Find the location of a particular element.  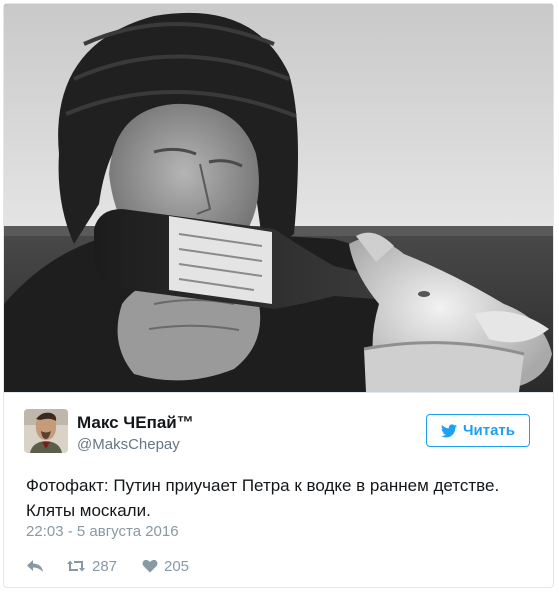

retweet-button: 287 is located at coordinates (104, 566).